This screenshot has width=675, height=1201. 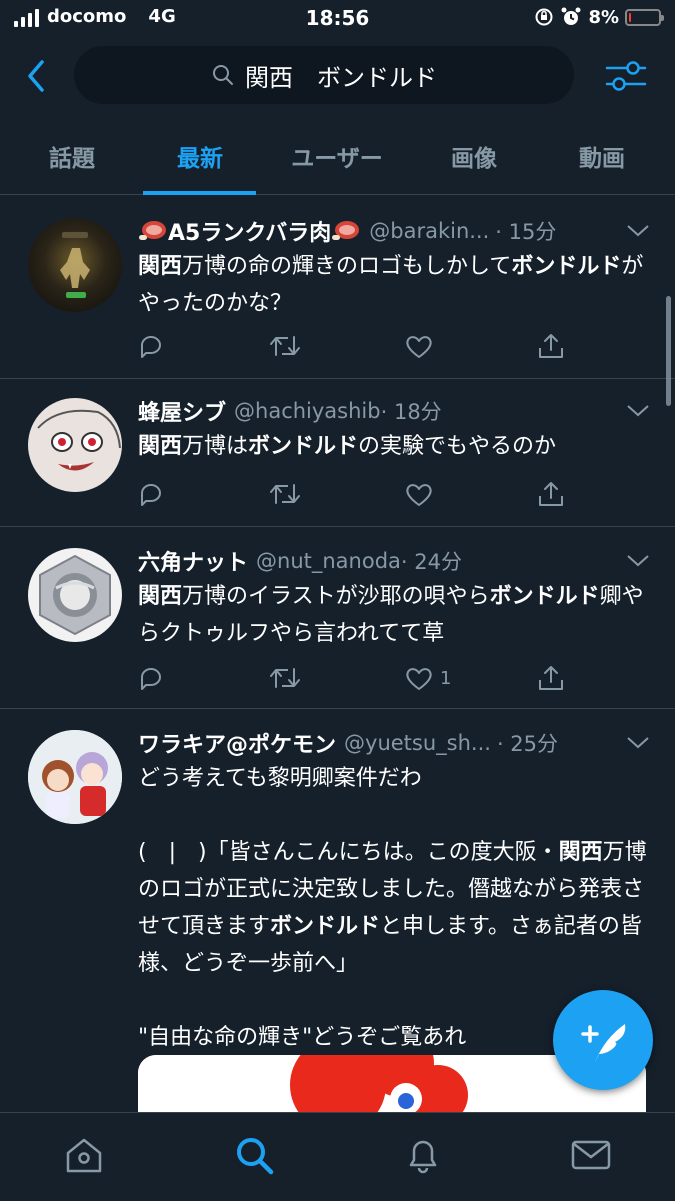 What do you see at coordinates (591, 1155) in the screenshot?
I see `mail-icon` at bounding box center [591, 1155].